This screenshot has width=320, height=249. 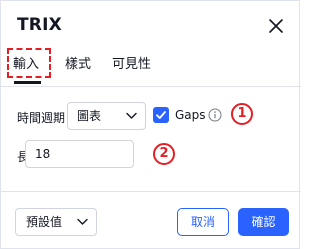 I want to click on close-icon, so click(x=276, y=26).